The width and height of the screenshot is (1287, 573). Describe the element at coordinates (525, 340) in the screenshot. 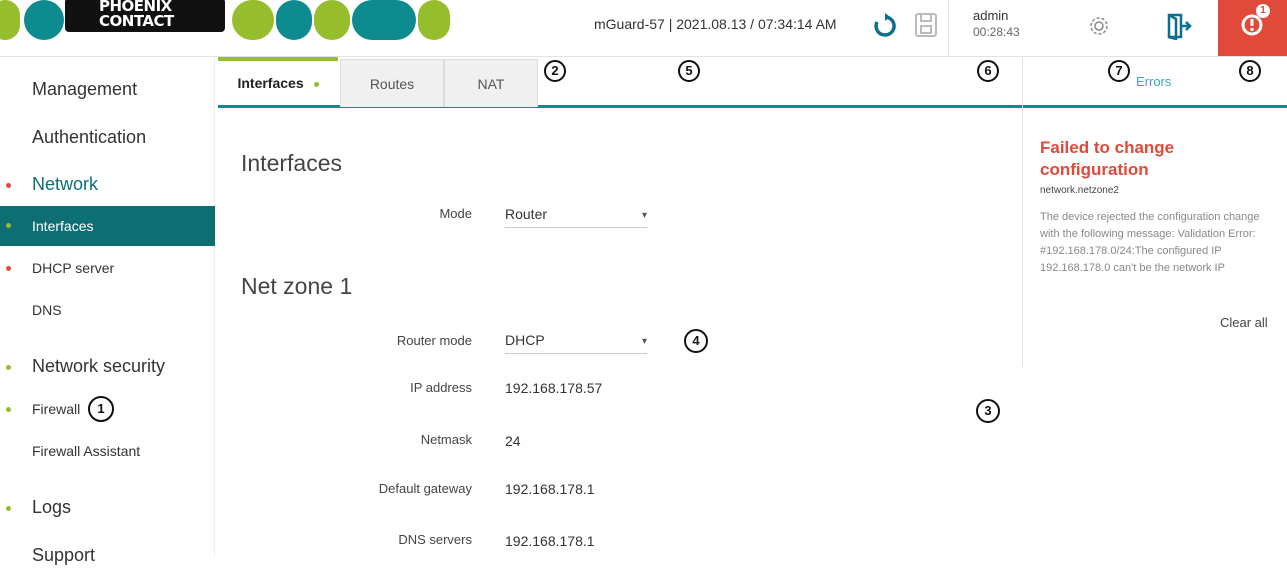

I see `router-mode-value: DHCP` at that location.